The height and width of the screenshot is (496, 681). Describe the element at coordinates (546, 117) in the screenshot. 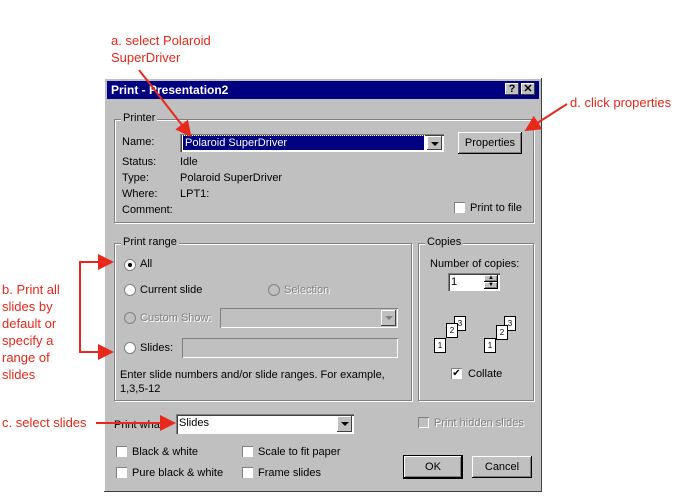

I see `arrow-d` at that location.